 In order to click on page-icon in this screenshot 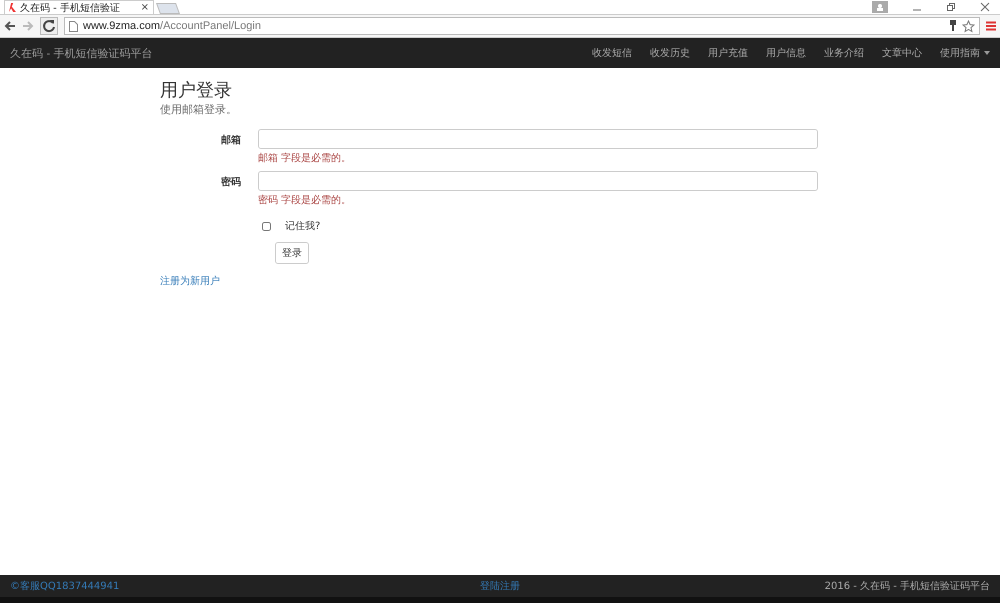, I will do `click(73, 26)`.